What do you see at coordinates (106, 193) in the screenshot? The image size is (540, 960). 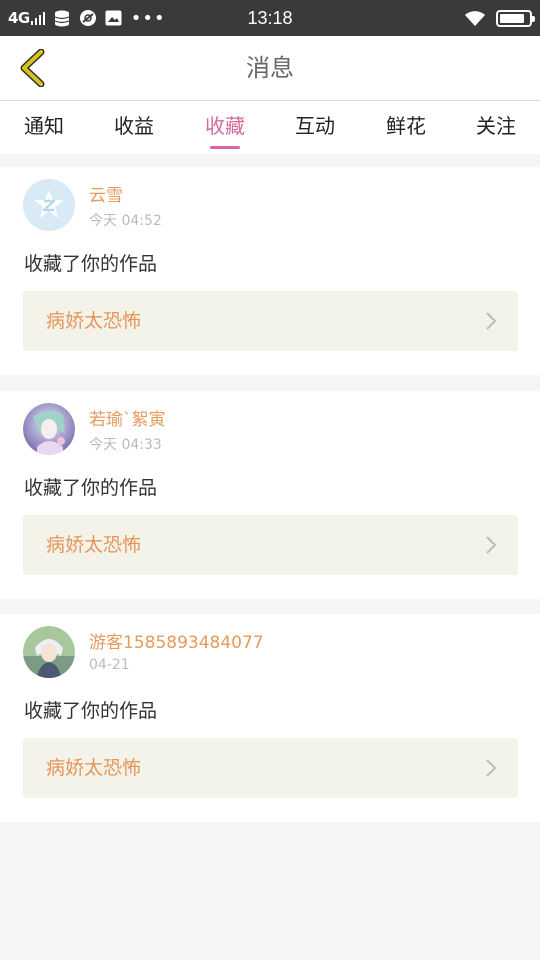 I see `username-link: 云雪` at bounding box center [106, 193].